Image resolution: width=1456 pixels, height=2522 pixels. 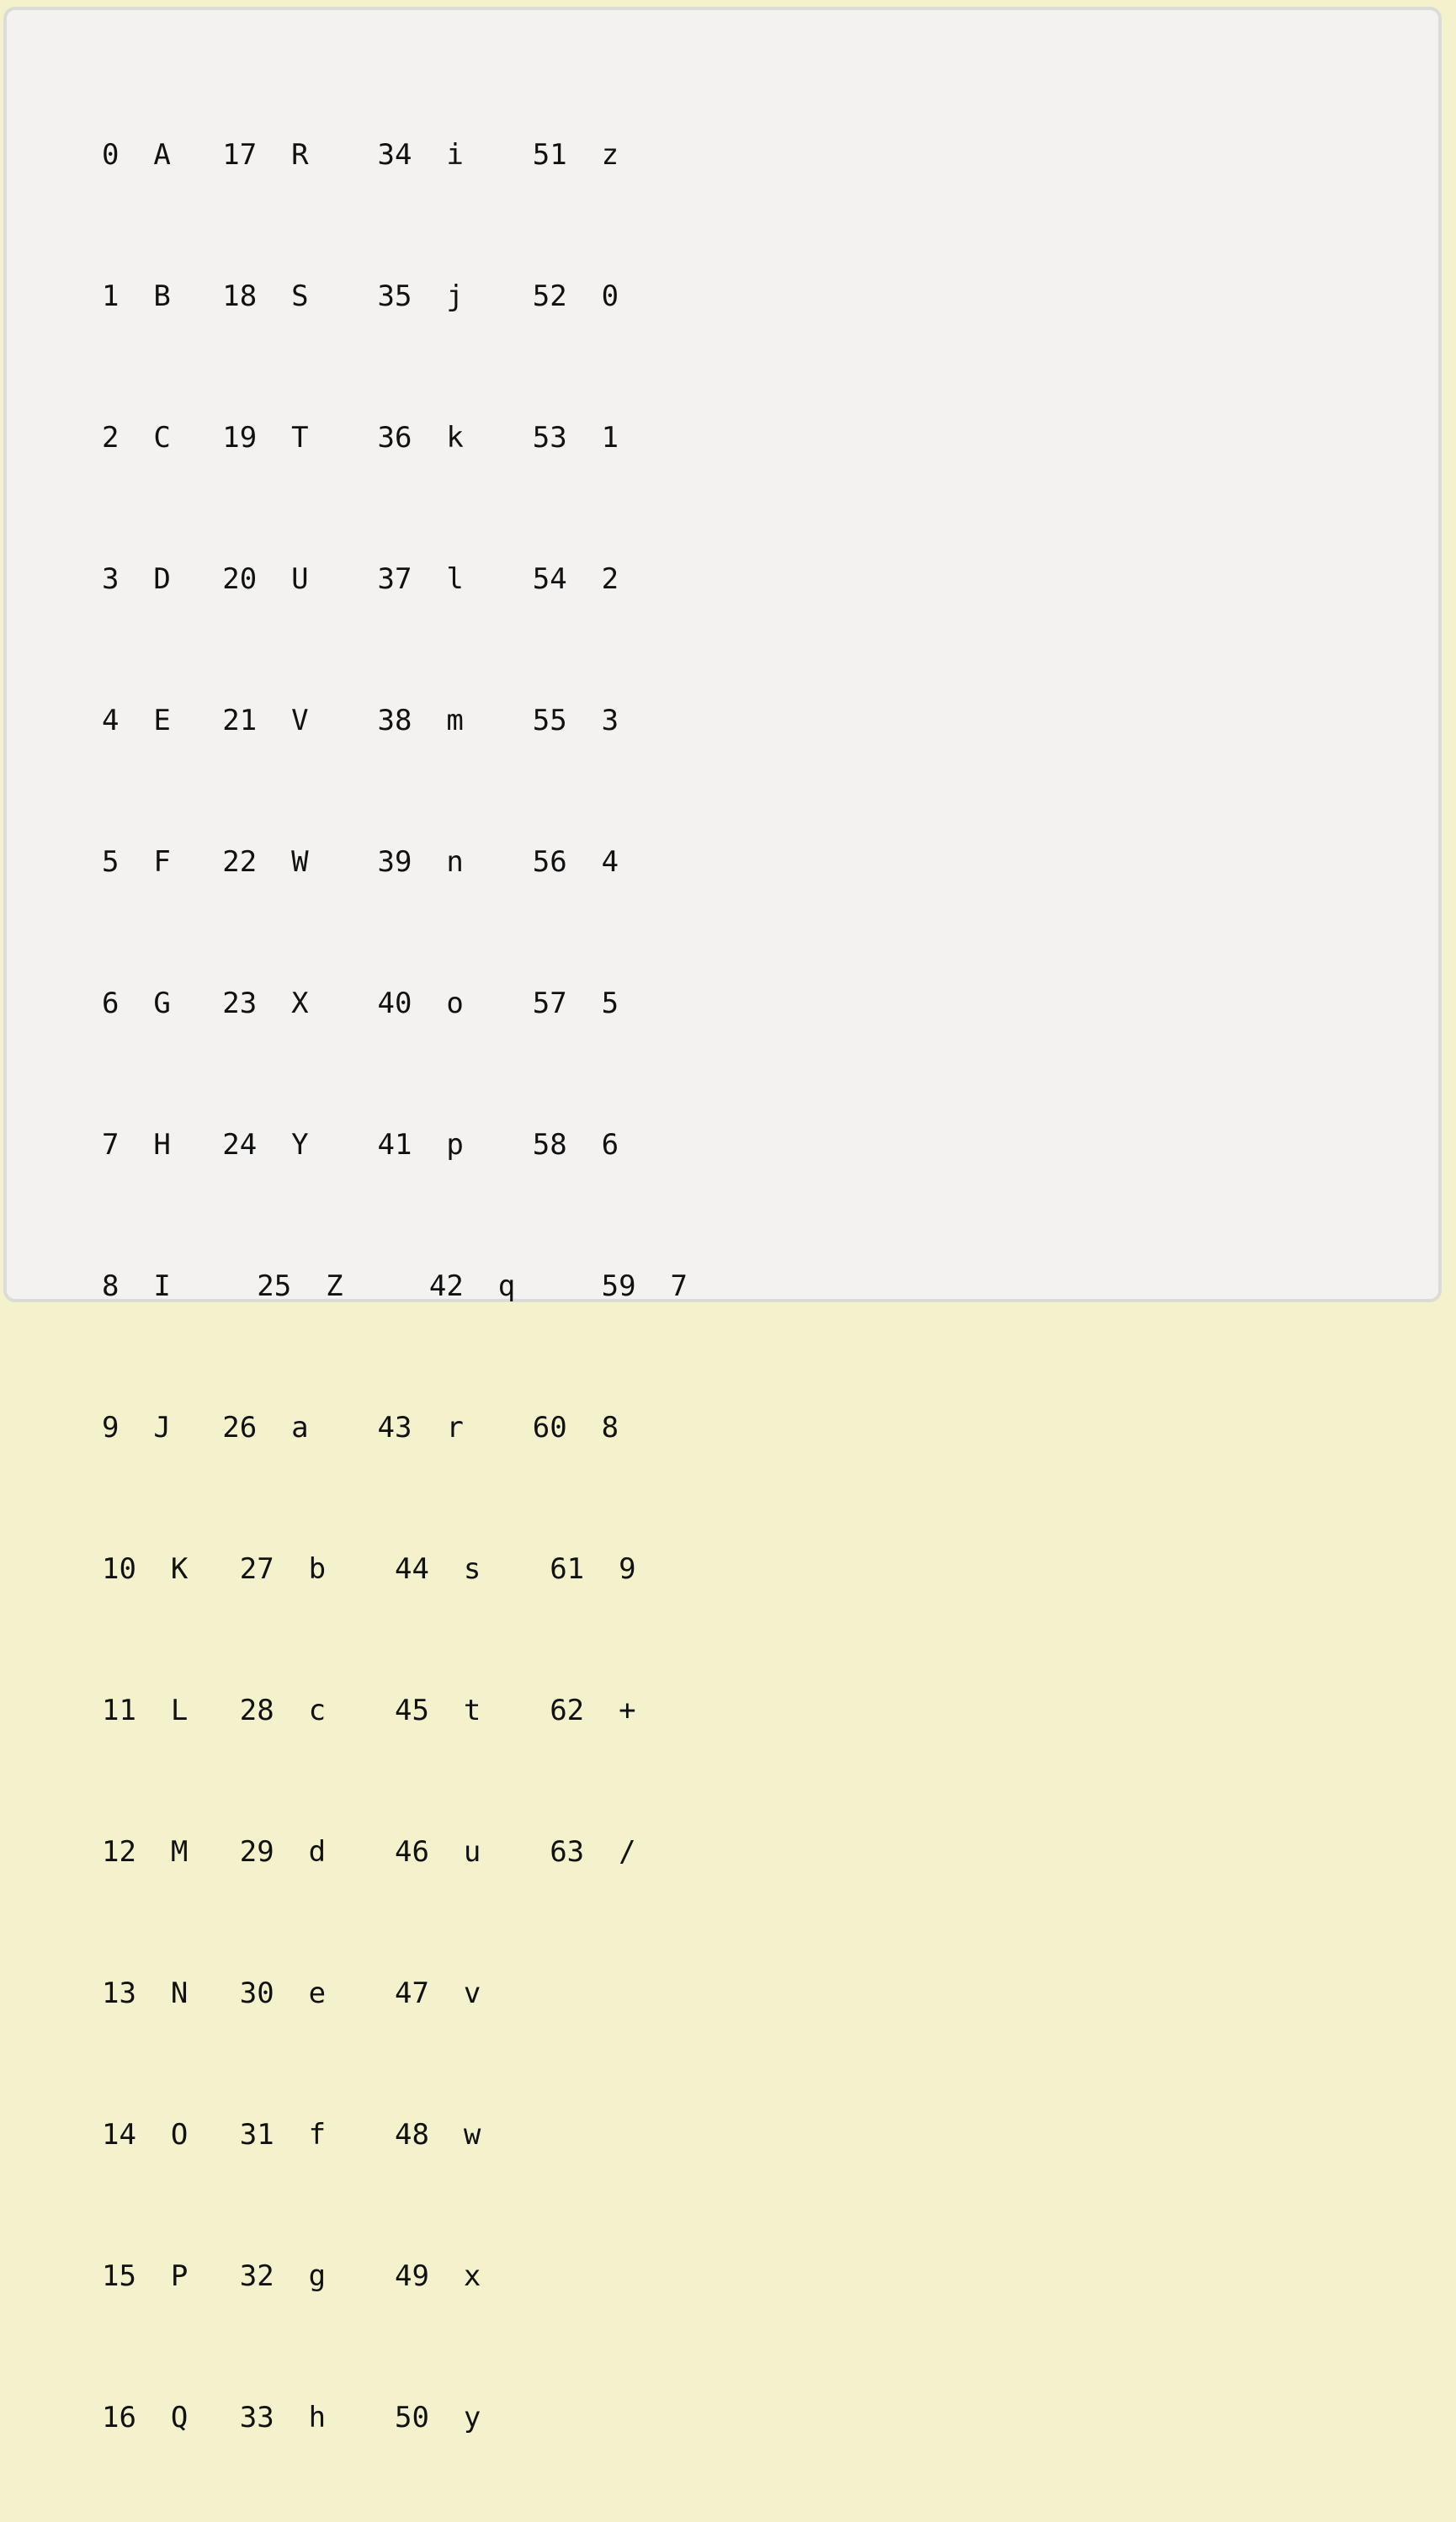 I want to click on table-line: 9 J 26 a 43 r 60 8, so click(x=360, y=1428).